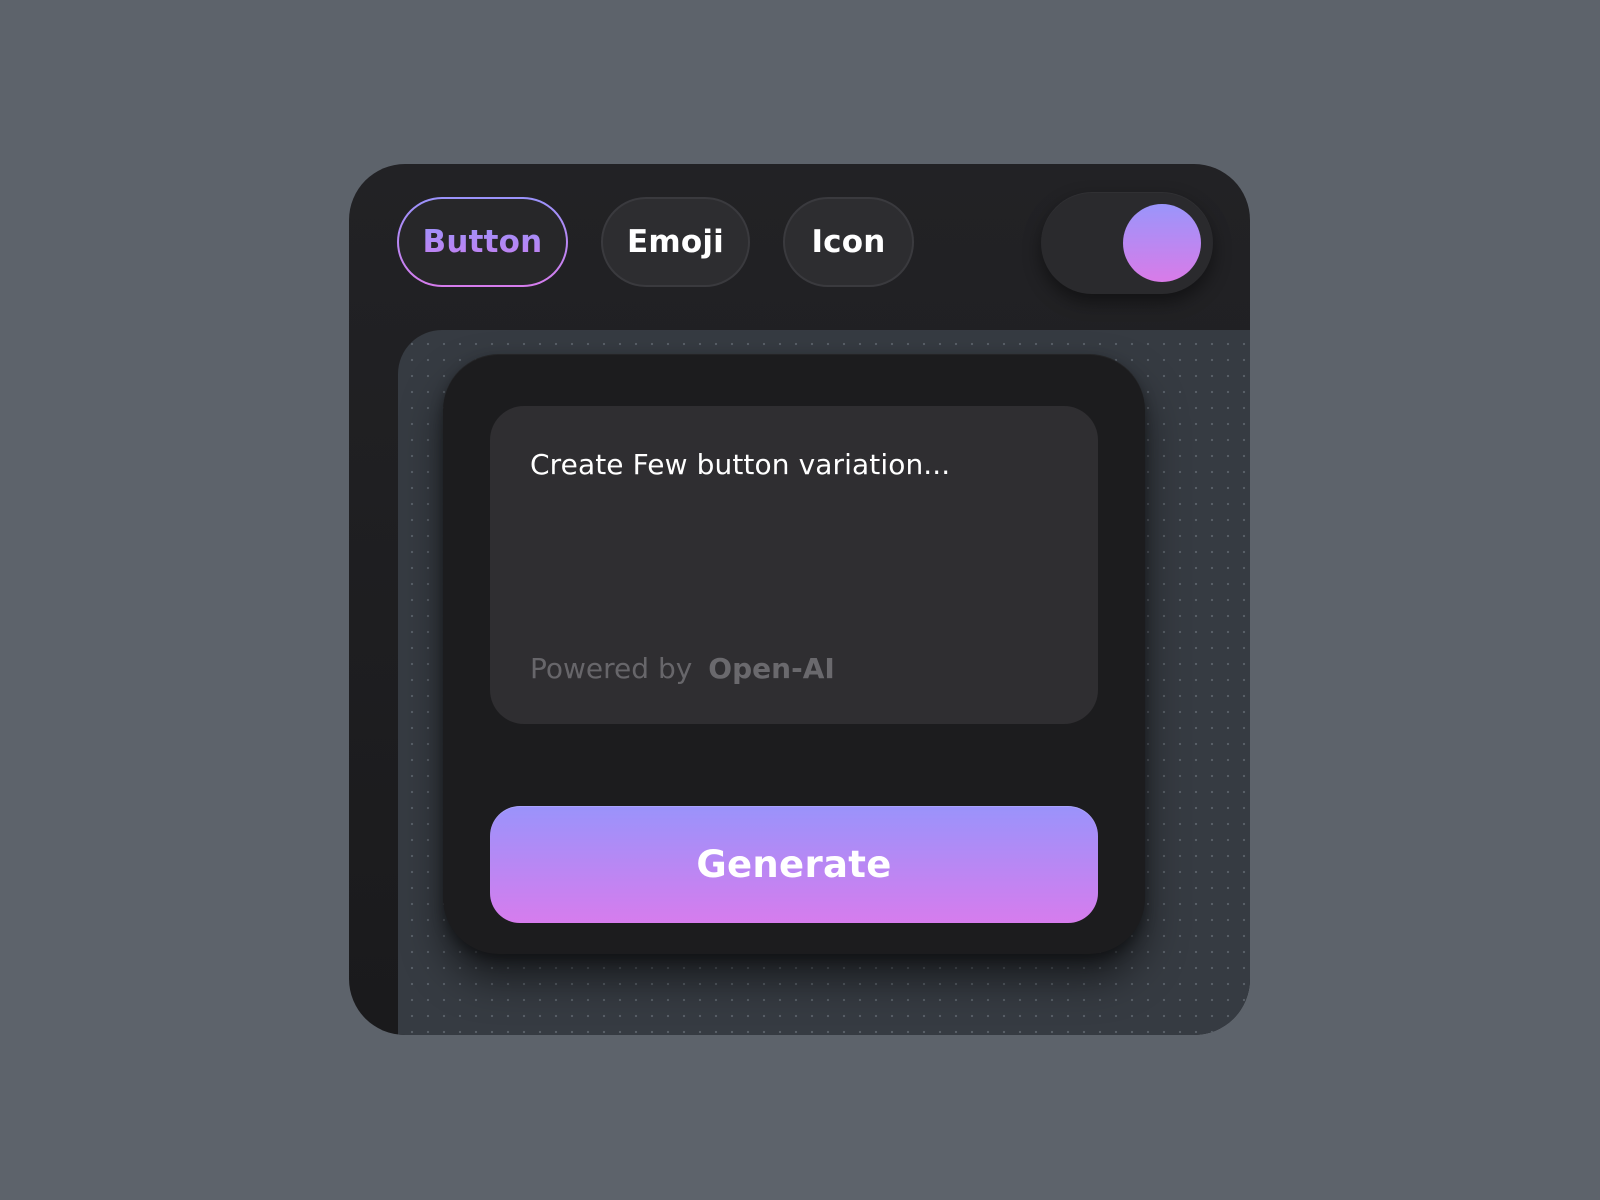 The height and width of the screenshot is (1200, 1600). I want to click on tab-button-label: Button, so click(482, 242).